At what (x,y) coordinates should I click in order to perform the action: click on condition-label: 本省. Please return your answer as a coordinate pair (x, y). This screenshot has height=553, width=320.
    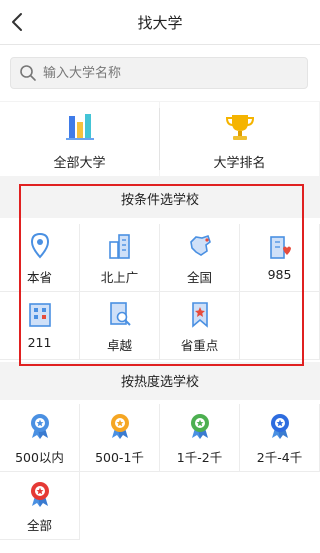
    Looking at the image, I should click on (39, 277).